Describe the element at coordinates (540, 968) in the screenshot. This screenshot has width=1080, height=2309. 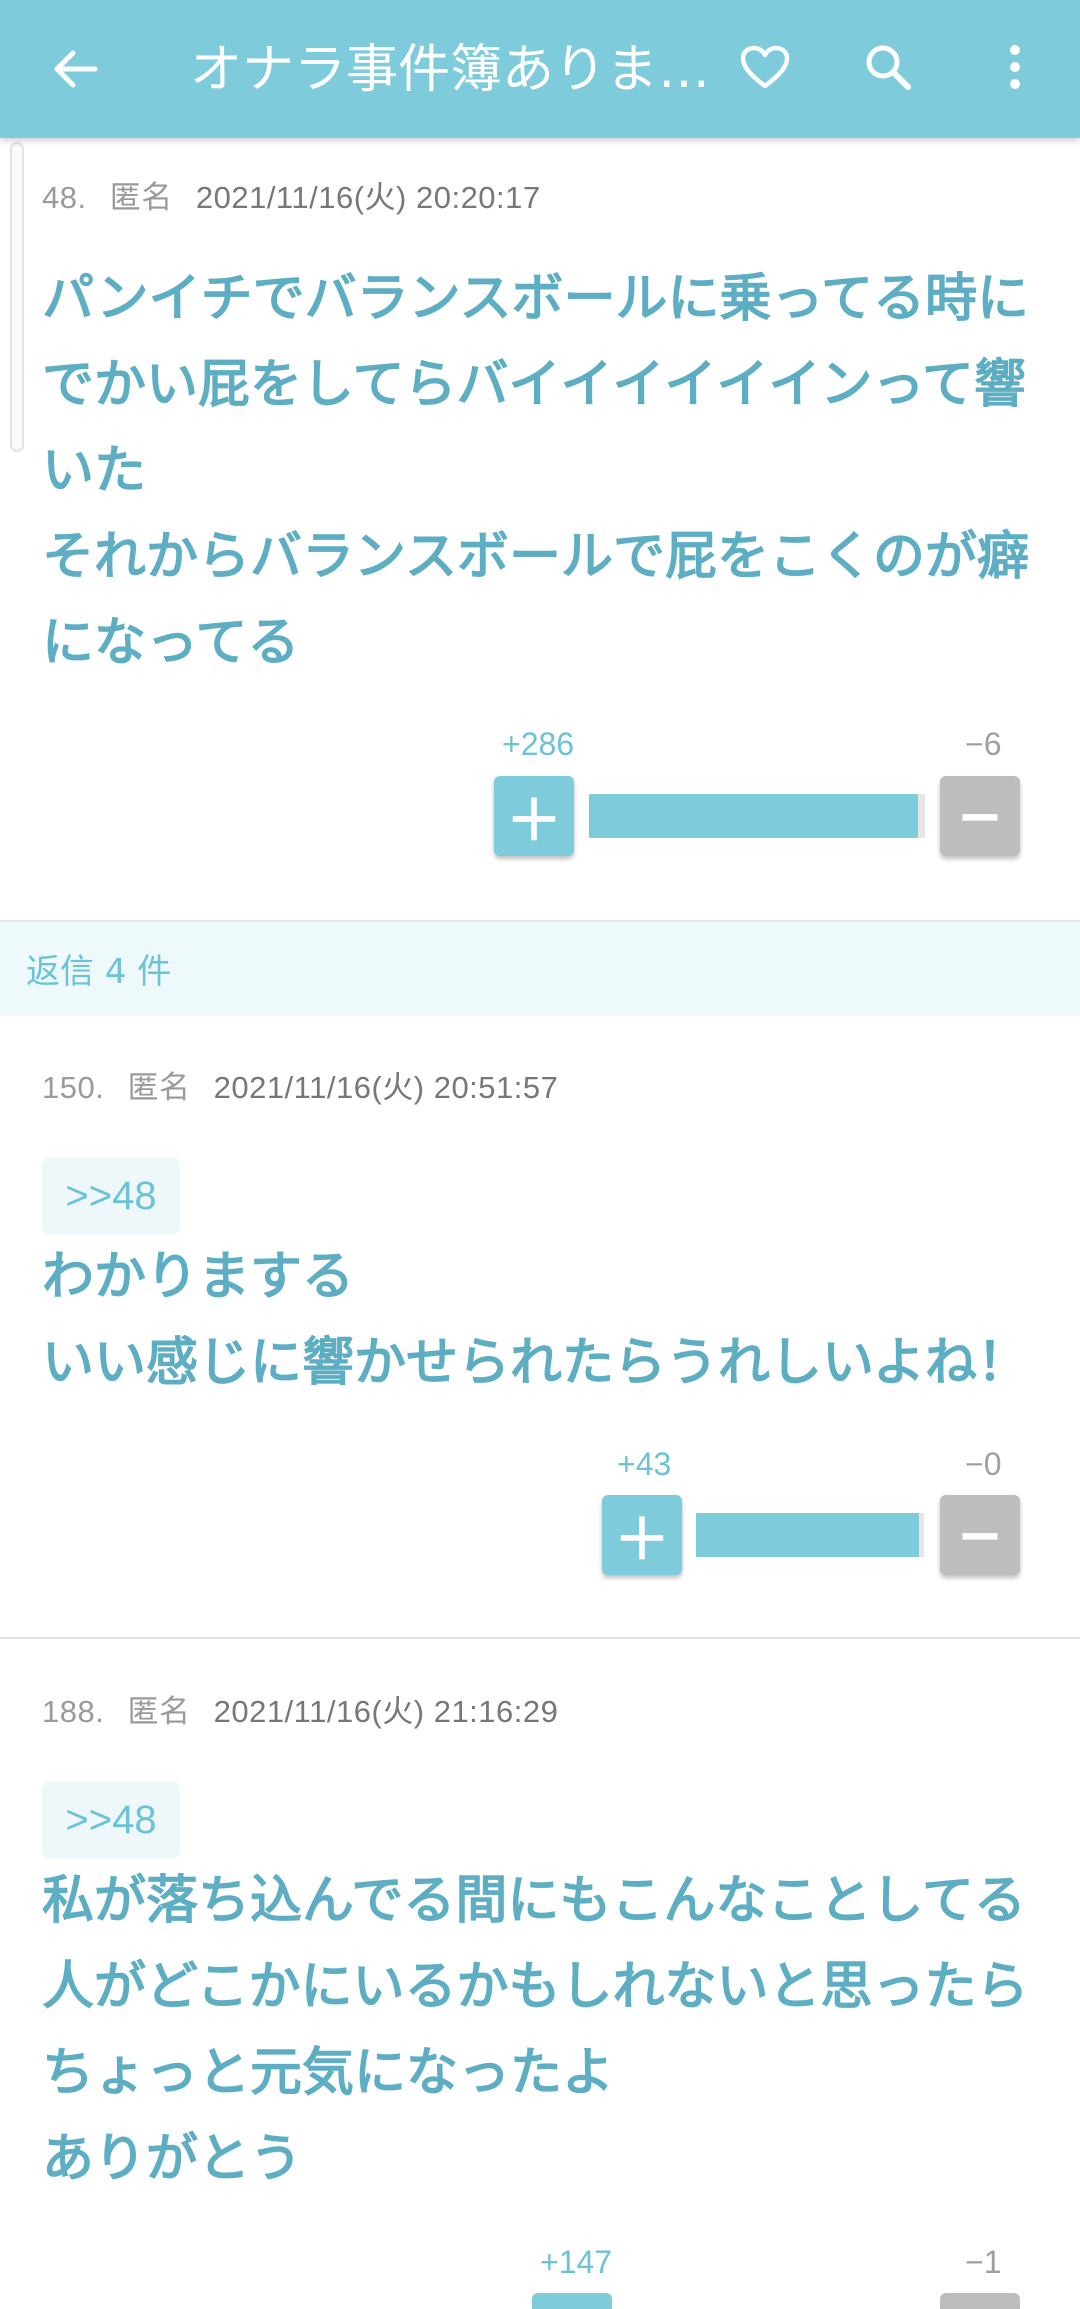
I see `replies-header: 返信 4 件` at that location.